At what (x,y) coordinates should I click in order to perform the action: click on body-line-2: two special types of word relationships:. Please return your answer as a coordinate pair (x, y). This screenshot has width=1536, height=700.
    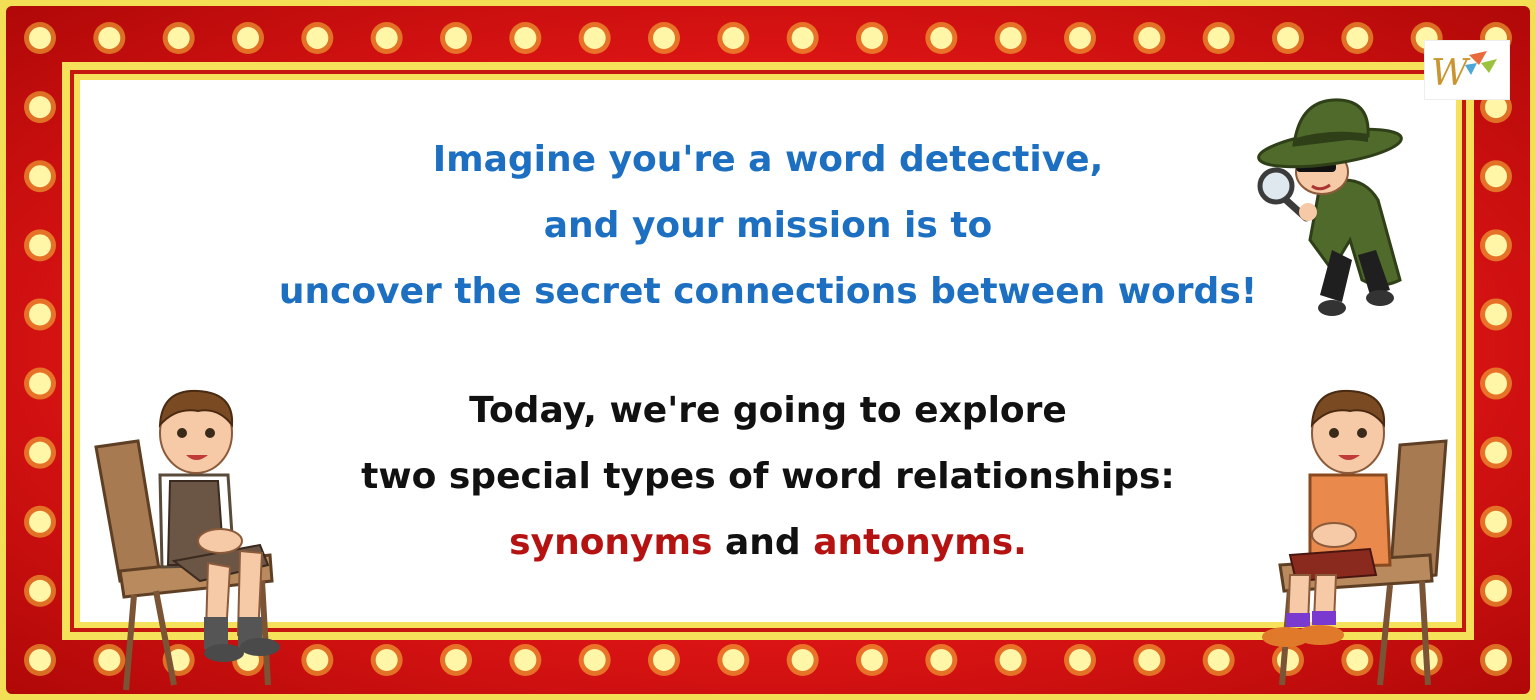
    Looking at the image, I should click on (768, 476).